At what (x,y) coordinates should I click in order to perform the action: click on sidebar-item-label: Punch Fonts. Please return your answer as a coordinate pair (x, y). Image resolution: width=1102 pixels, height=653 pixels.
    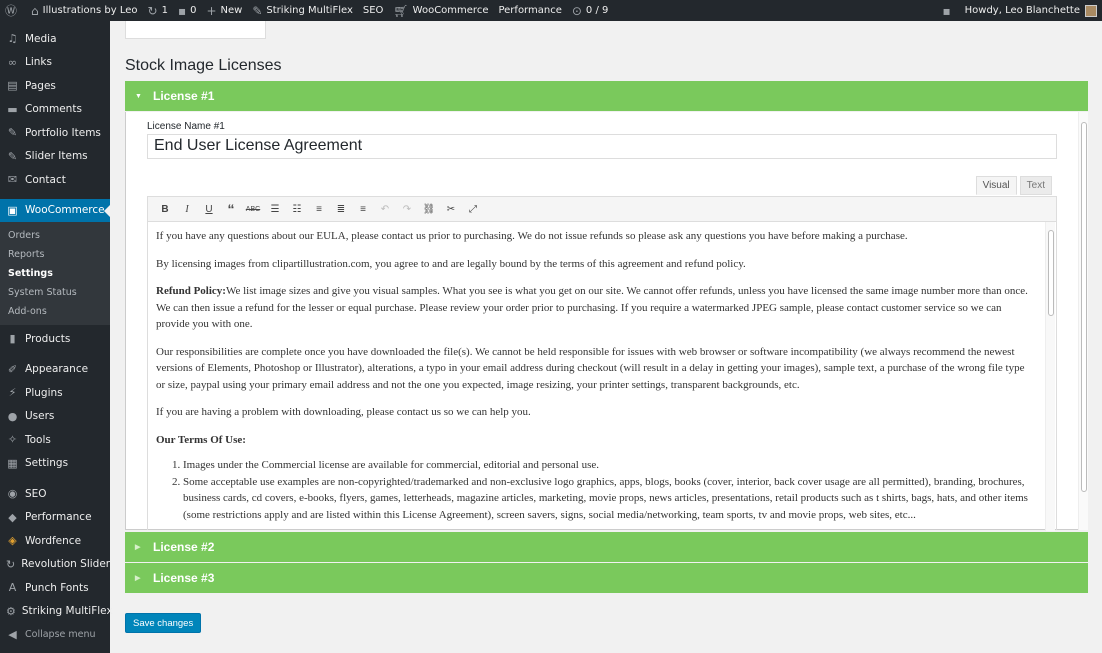
    Looking at the image, I should click on (57, 587).